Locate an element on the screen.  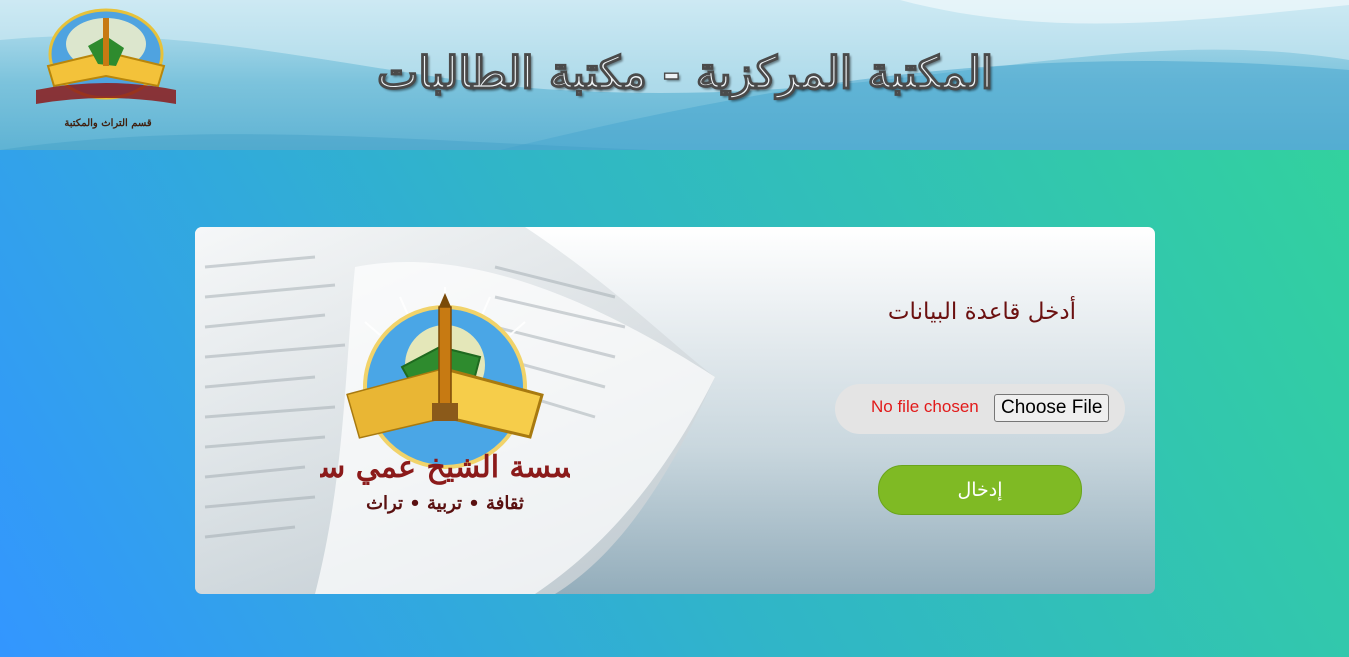
header-logo-caption: قسم التراث والمكتبة is located at coordinates (108, 123).